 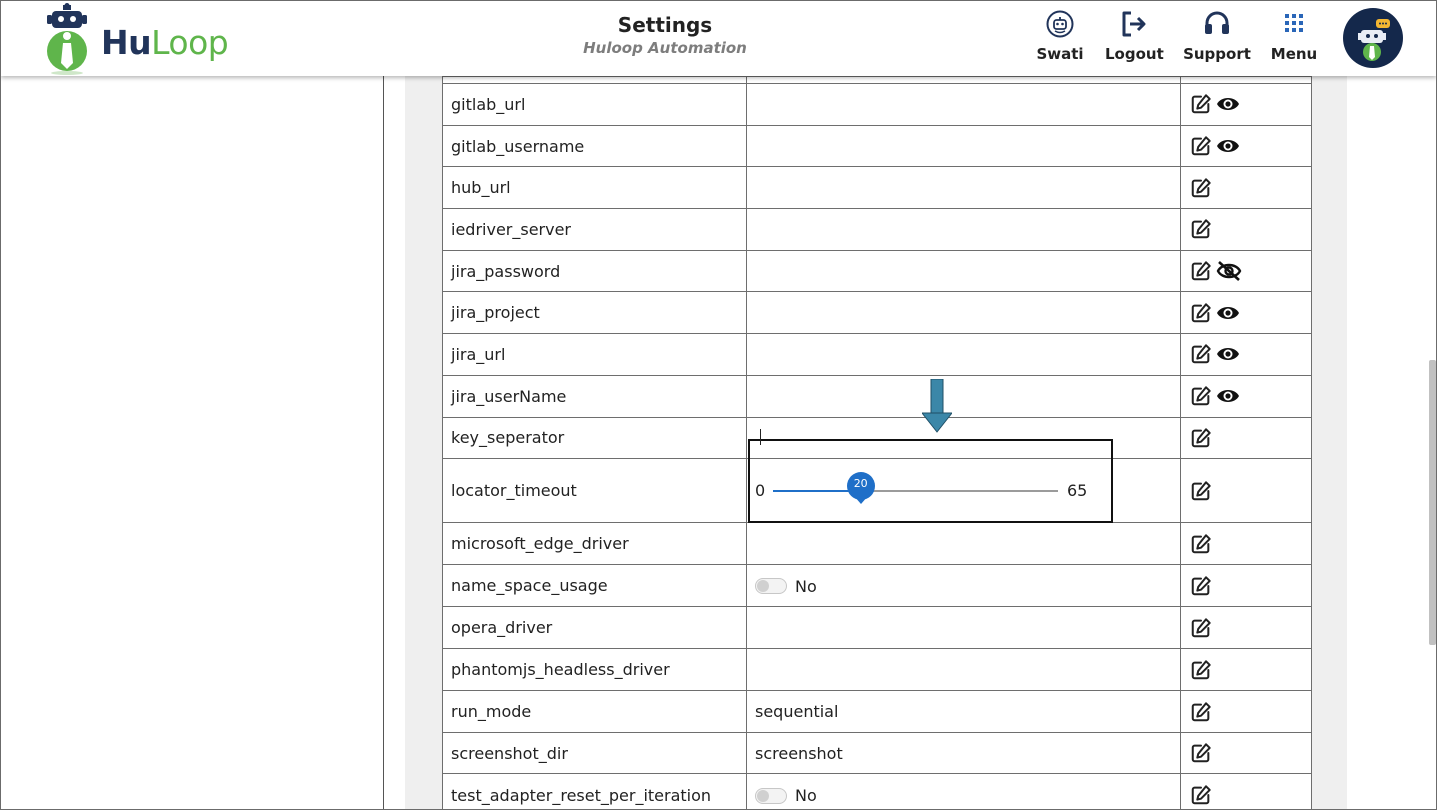 I want to click on user-menu-button: Swati, so click(x=1060, y=39).